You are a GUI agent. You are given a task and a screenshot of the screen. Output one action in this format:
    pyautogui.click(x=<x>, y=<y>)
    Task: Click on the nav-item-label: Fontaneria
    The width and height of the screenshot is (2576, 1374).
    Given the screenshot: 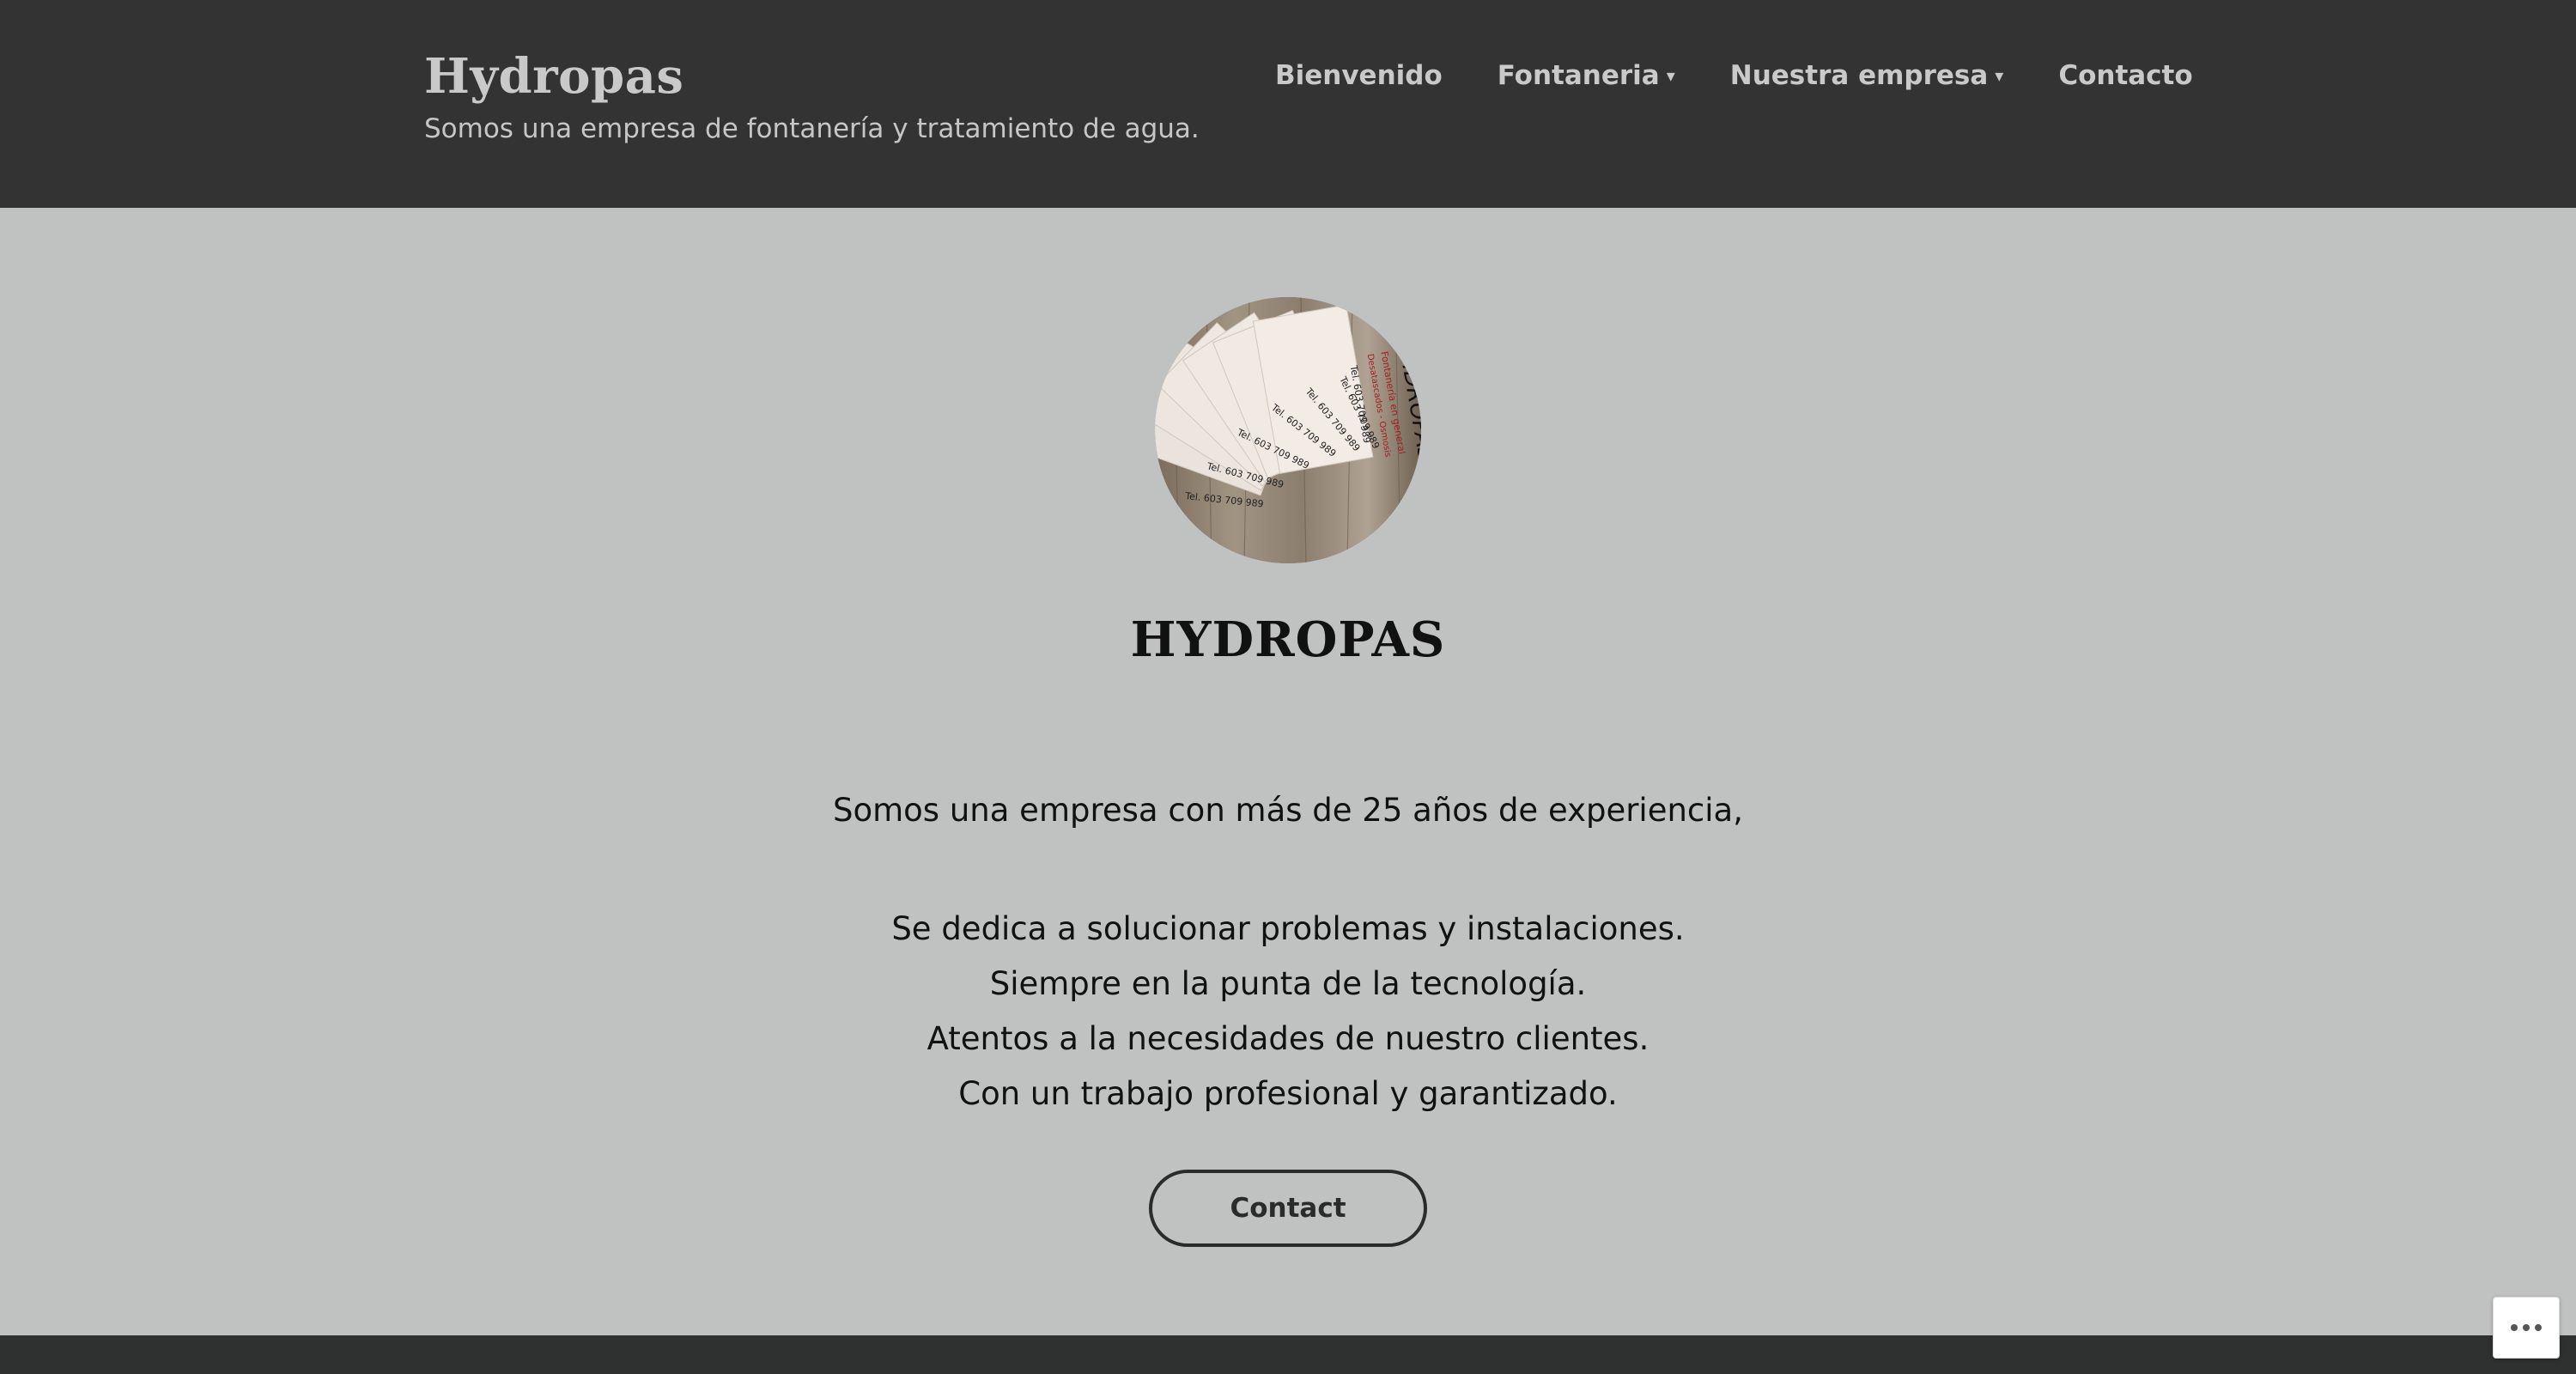 What is the action you would take?
    pyautogui.click(x=1579, y=75)
    